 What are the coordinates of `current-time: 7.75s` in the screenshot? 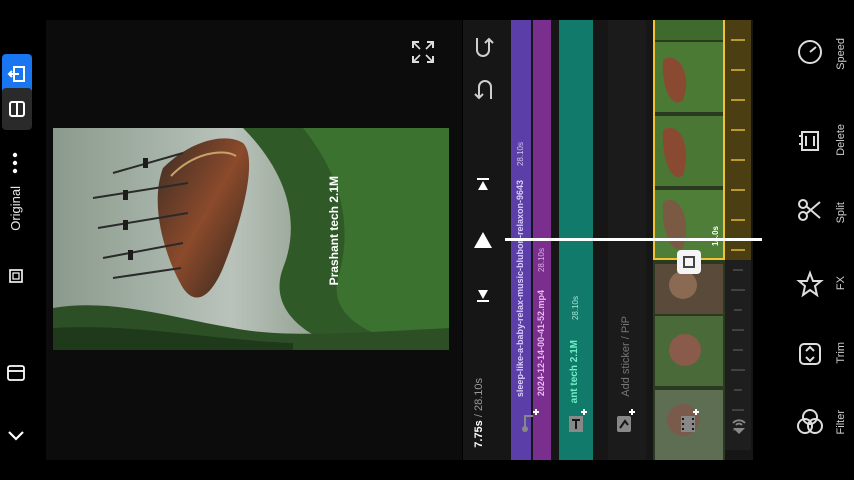 It's located at (479, 434).